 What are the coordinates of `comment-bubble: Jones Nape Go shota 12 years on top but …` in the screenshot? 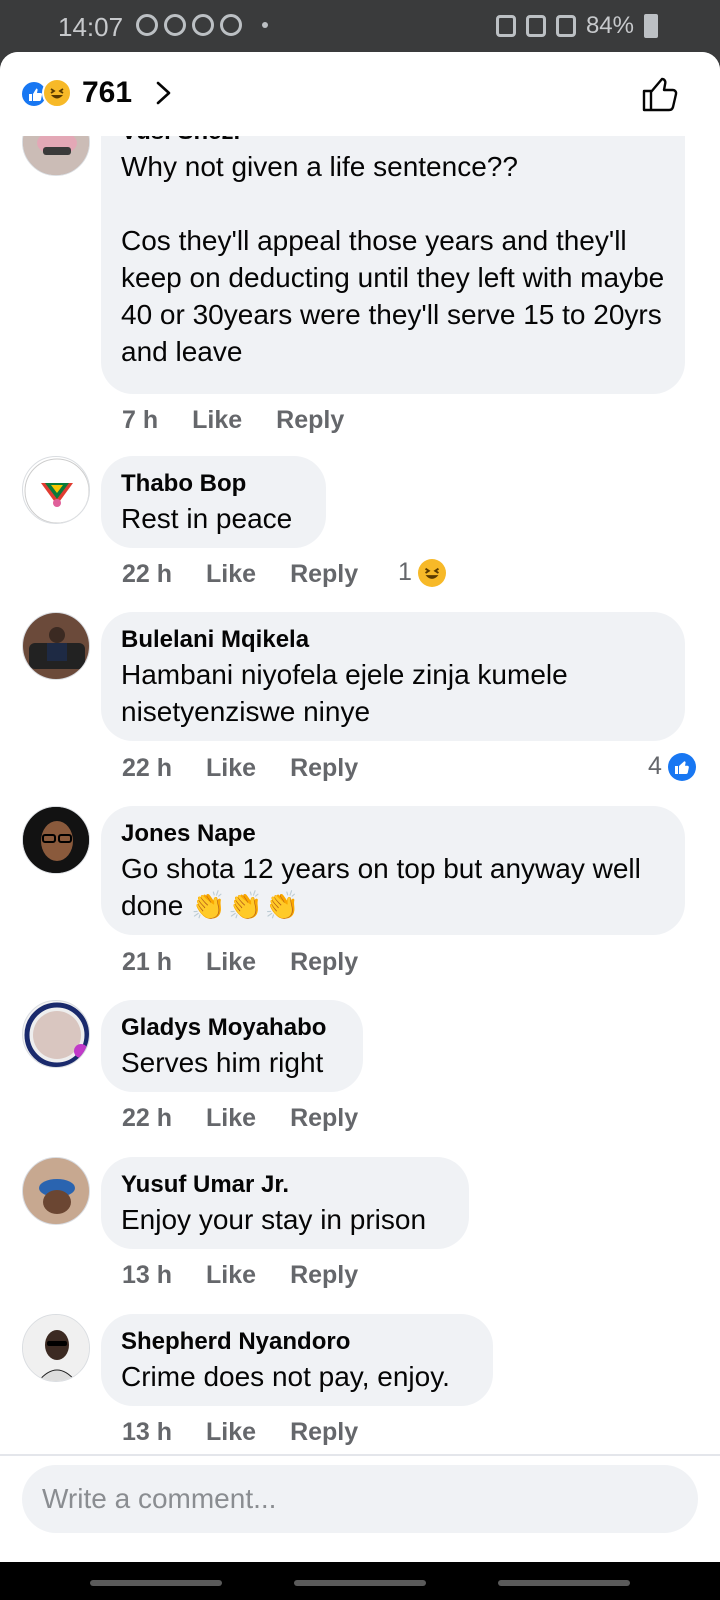 It's located at (393, 870).